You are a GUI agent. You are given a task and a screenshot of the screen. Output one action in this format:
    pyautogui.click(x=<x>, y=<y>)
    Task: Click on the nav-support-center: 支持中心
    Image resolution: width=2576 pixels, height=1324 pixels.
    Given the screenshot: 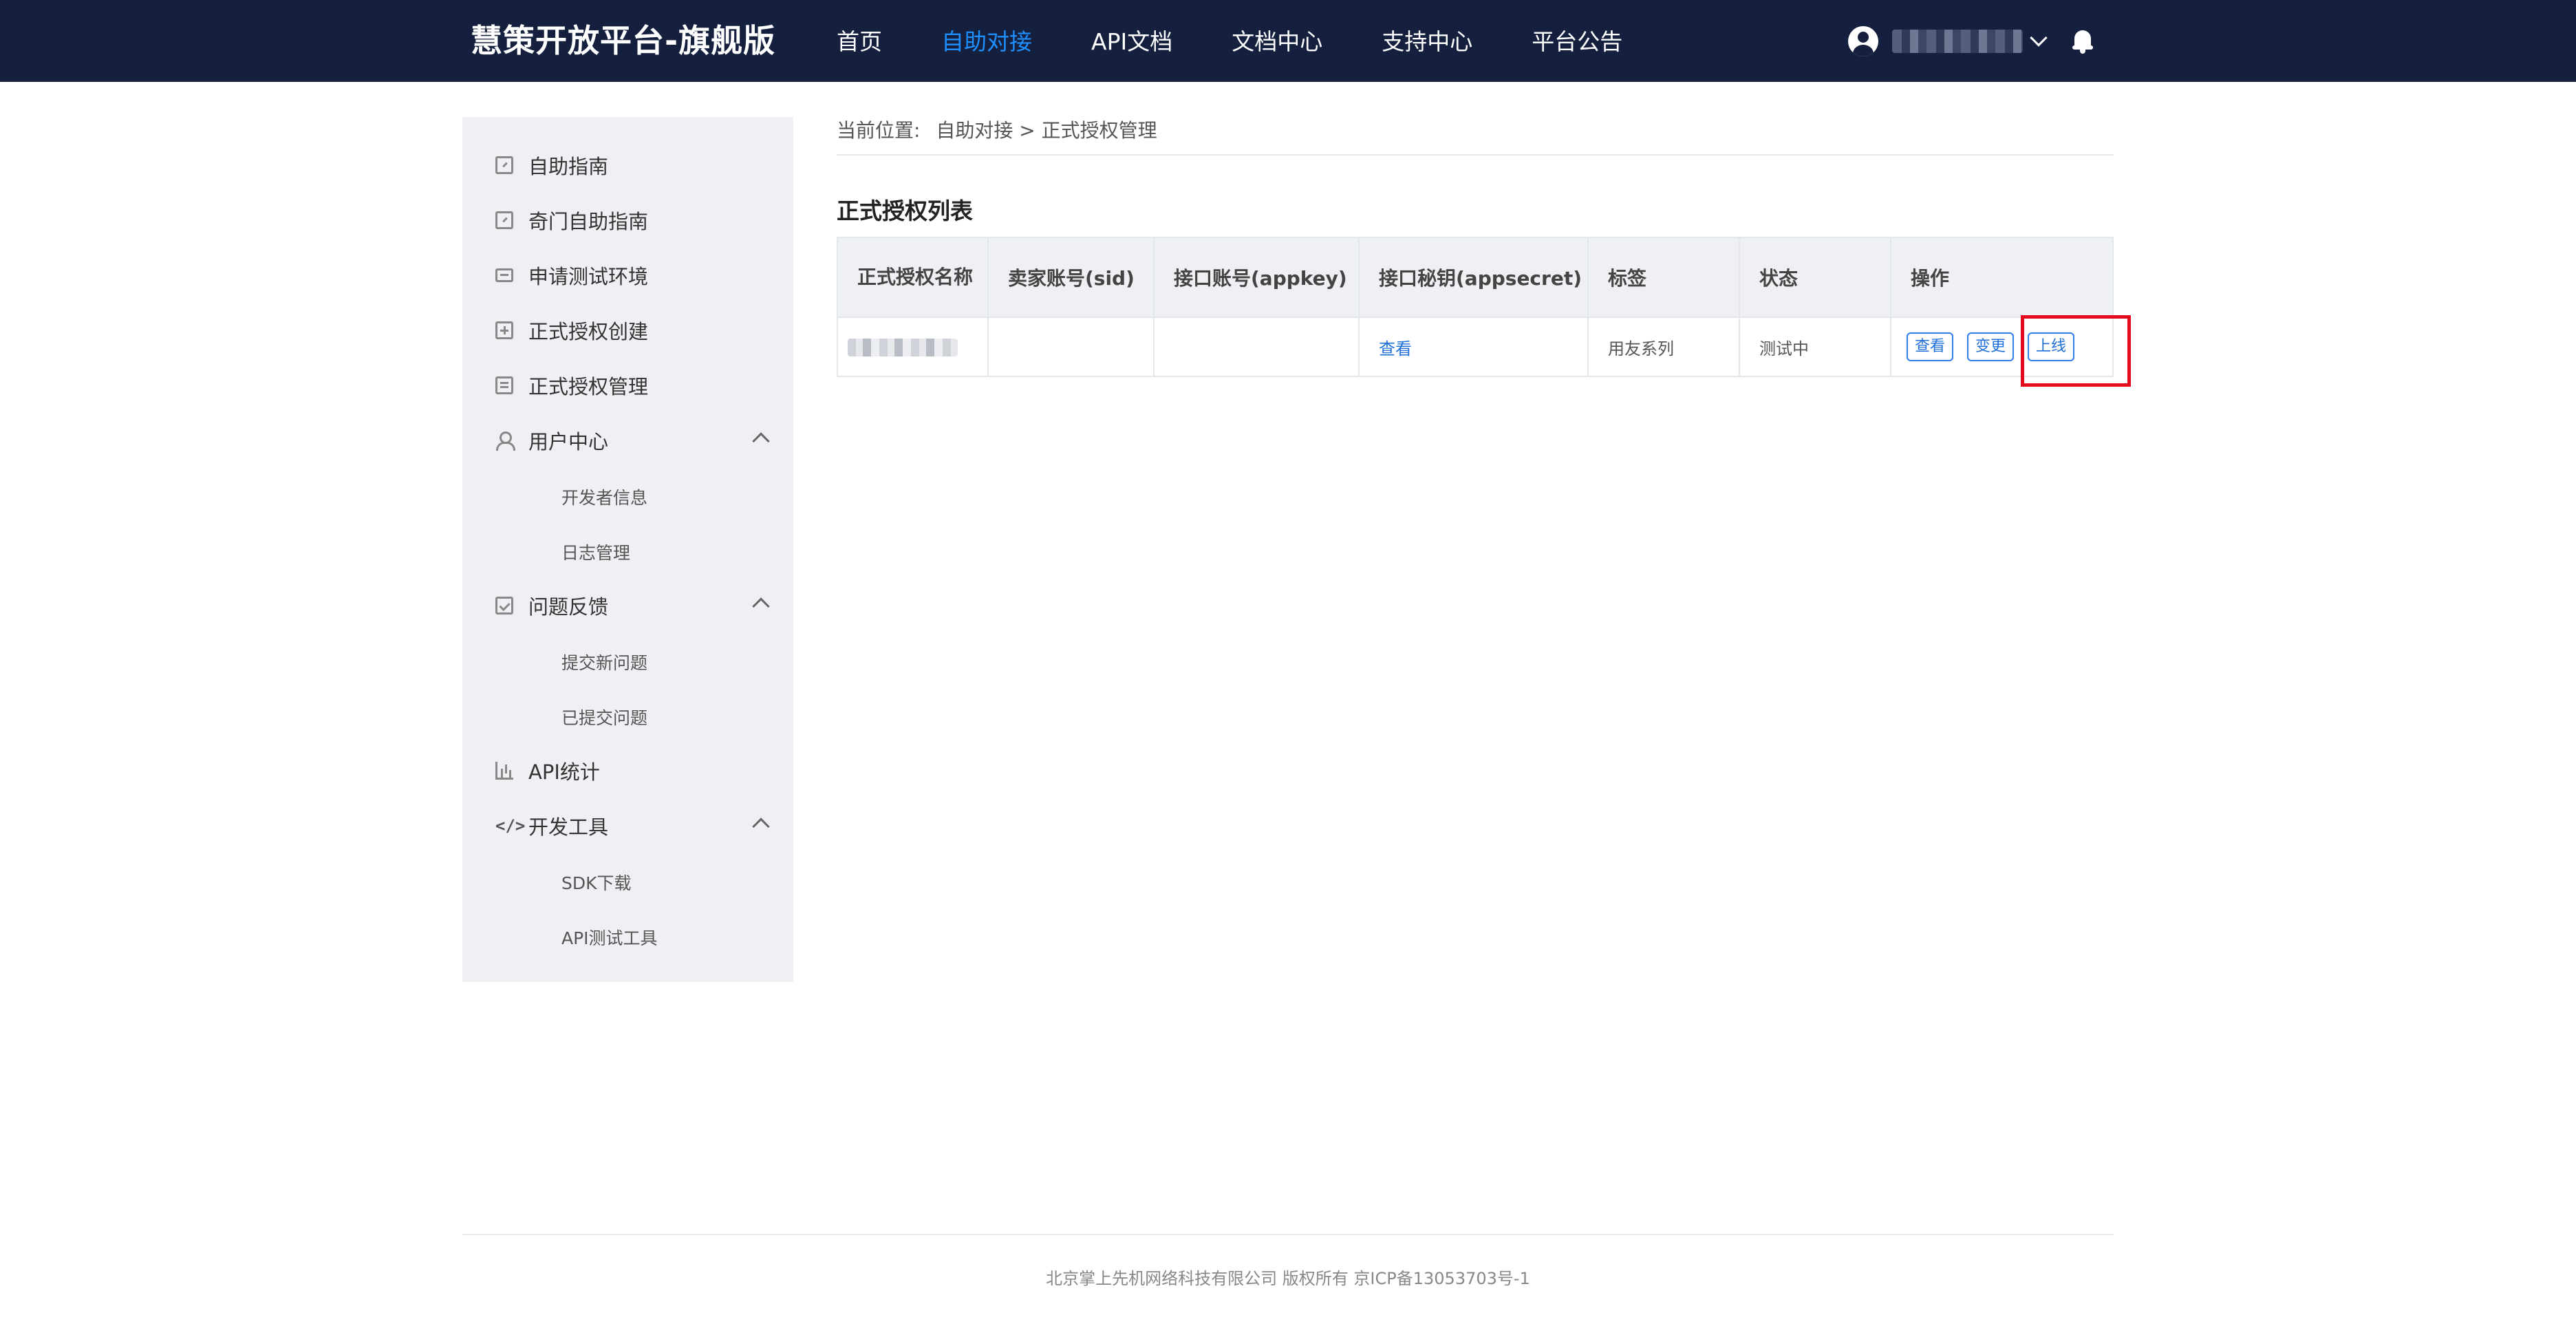 What is the action you would take?
    pyautogui.click(x=1427, y=42)
    